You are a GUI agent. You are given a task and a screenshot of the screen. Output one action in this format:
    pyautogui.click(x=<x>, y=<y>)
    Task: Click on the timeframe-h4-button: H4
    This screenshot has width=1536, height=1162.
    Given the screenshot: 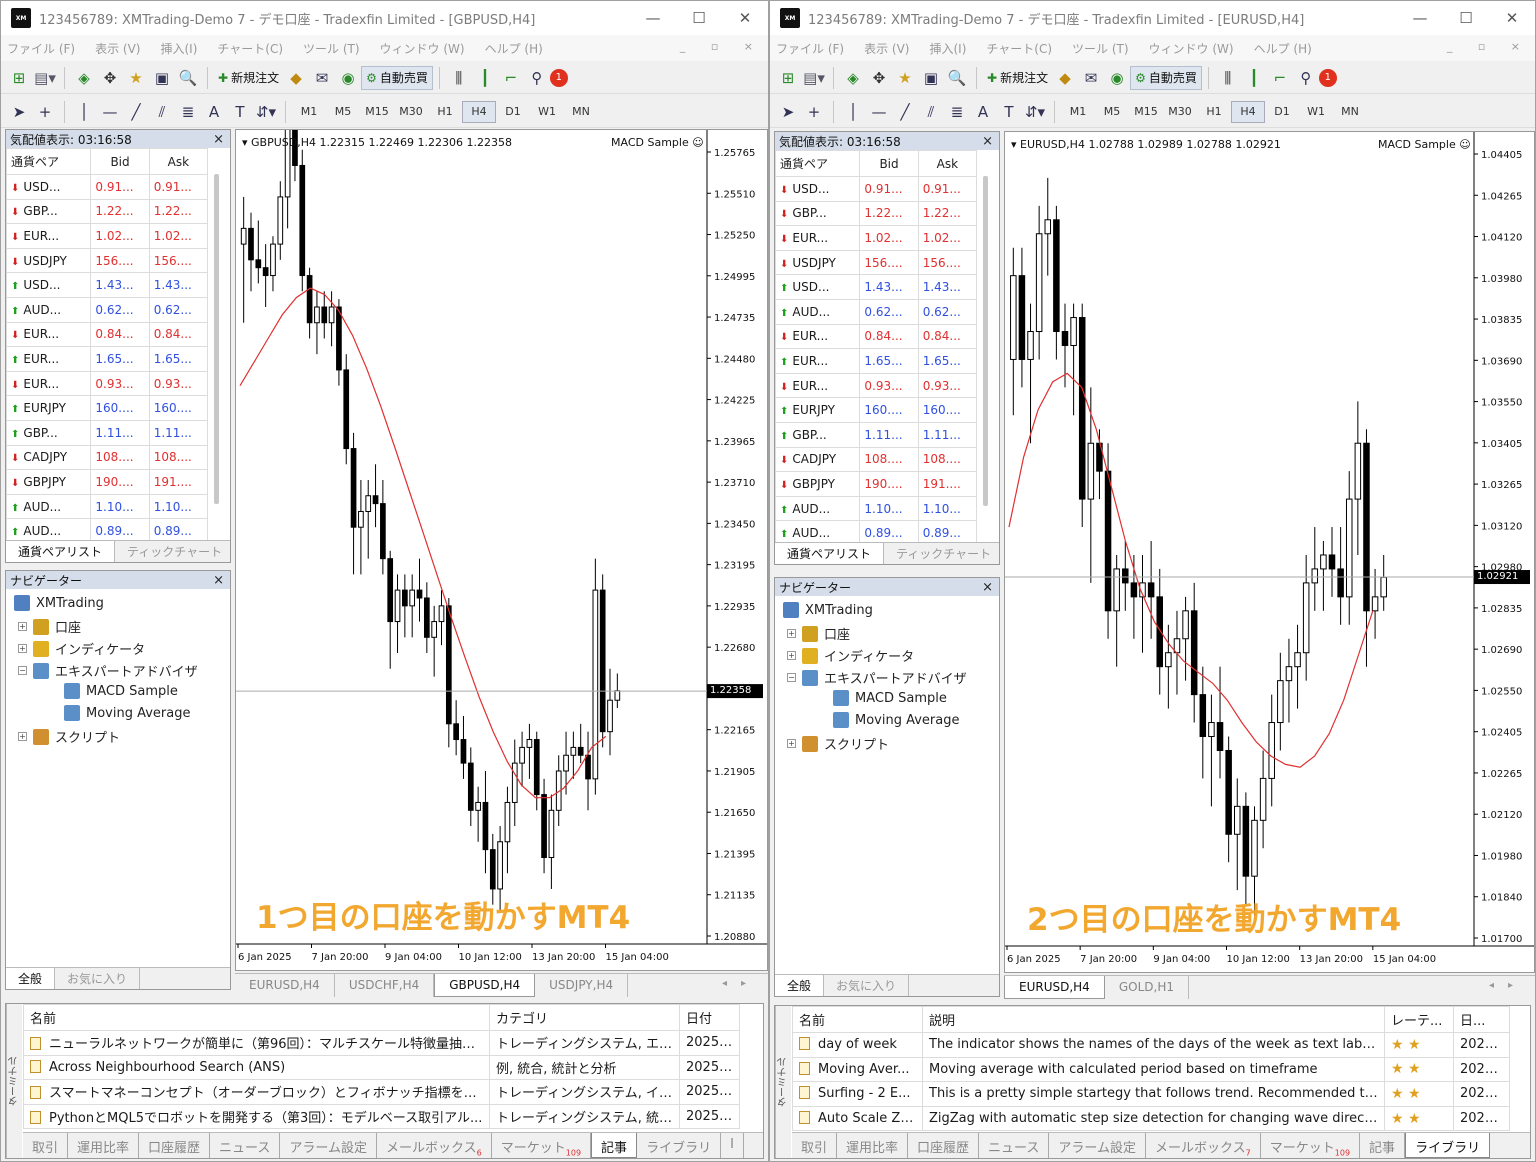 What is the action you would take?
    pyautogui.click(x=1248, y=111)
    